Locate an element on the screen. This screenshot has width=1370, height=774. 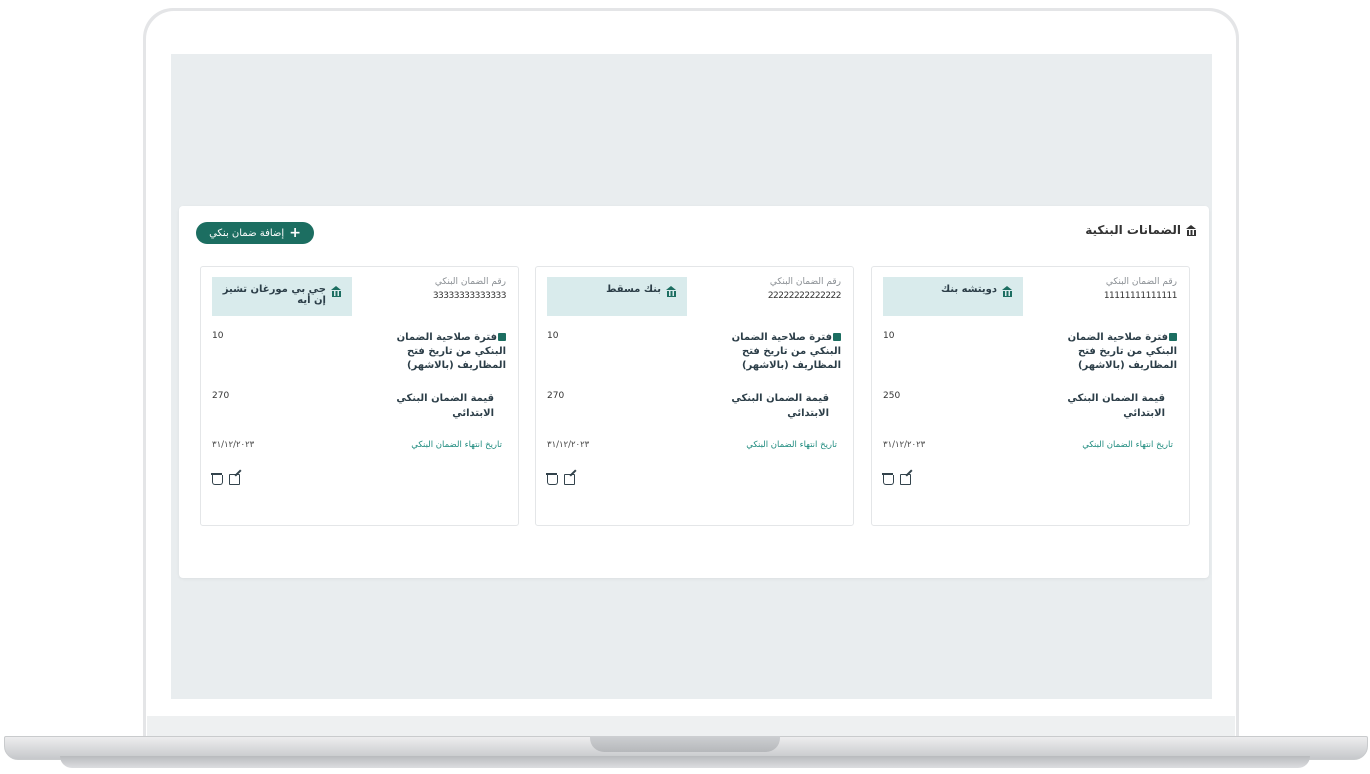
guarantee-number: 33333333333333 is located at coordinates (469, 296).